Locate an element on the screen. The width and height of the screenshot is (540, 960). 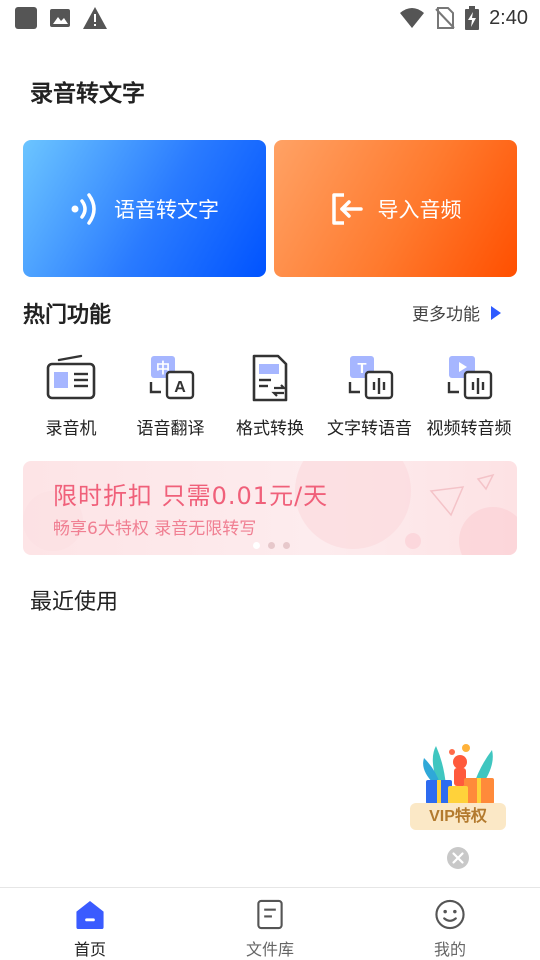
voice-to-text-button: 语音转文字 is located at coordinates (144, 208).